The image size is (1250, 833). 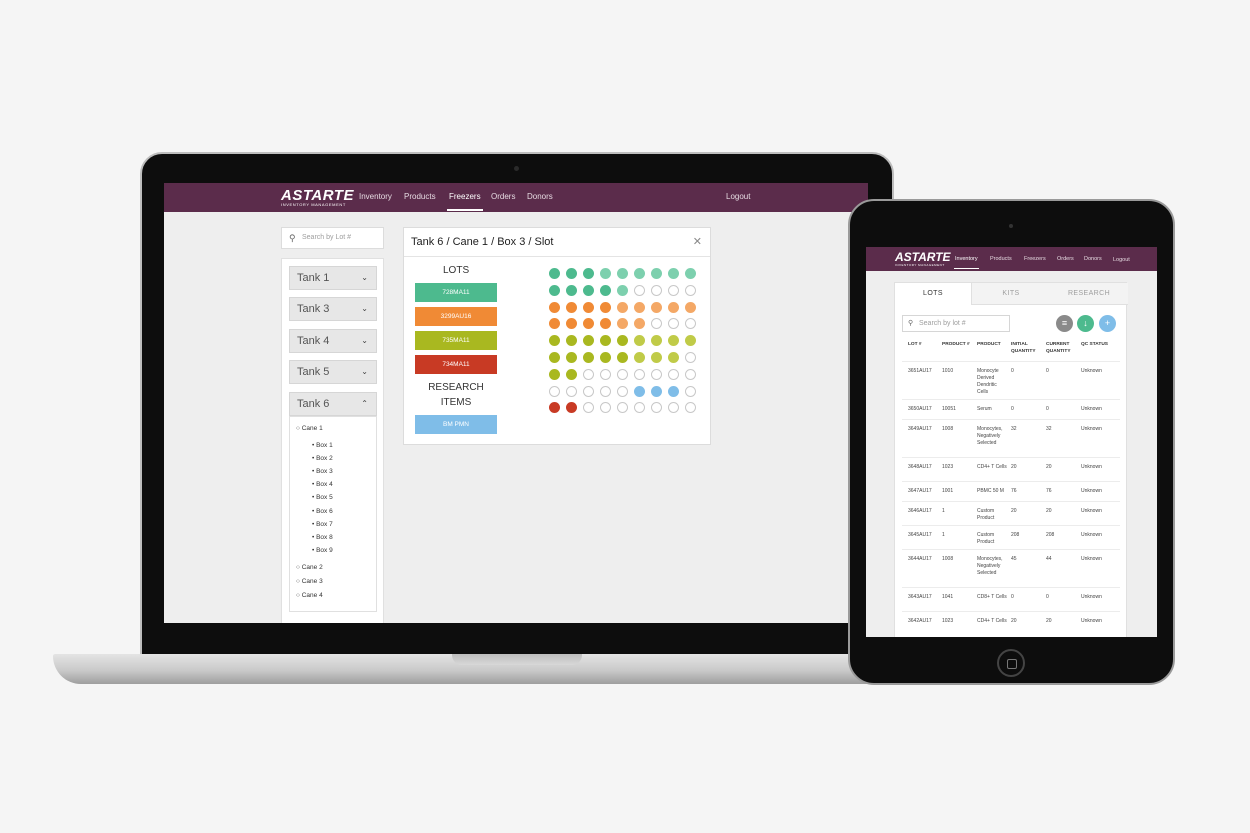 I want to click on nav-inventory: Inventory, so click(x=375, y=196).